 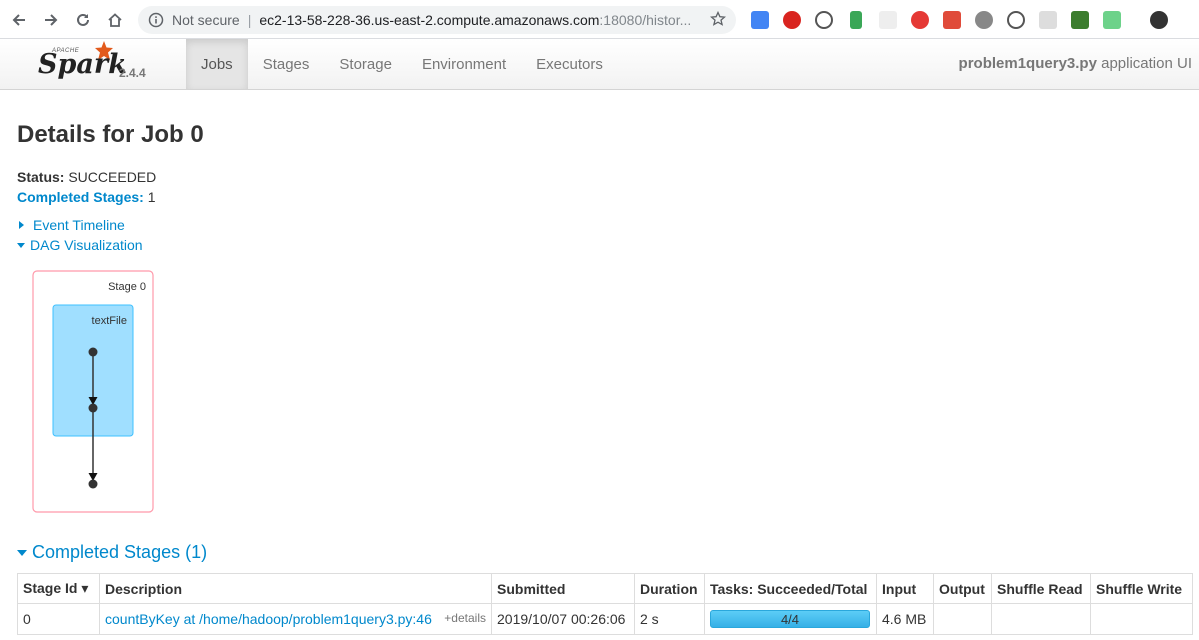 What do you see at coordinates (1041, 619) in the screenshot?
I see `cell-shuffle-read` at bounding box center [1041, 619].